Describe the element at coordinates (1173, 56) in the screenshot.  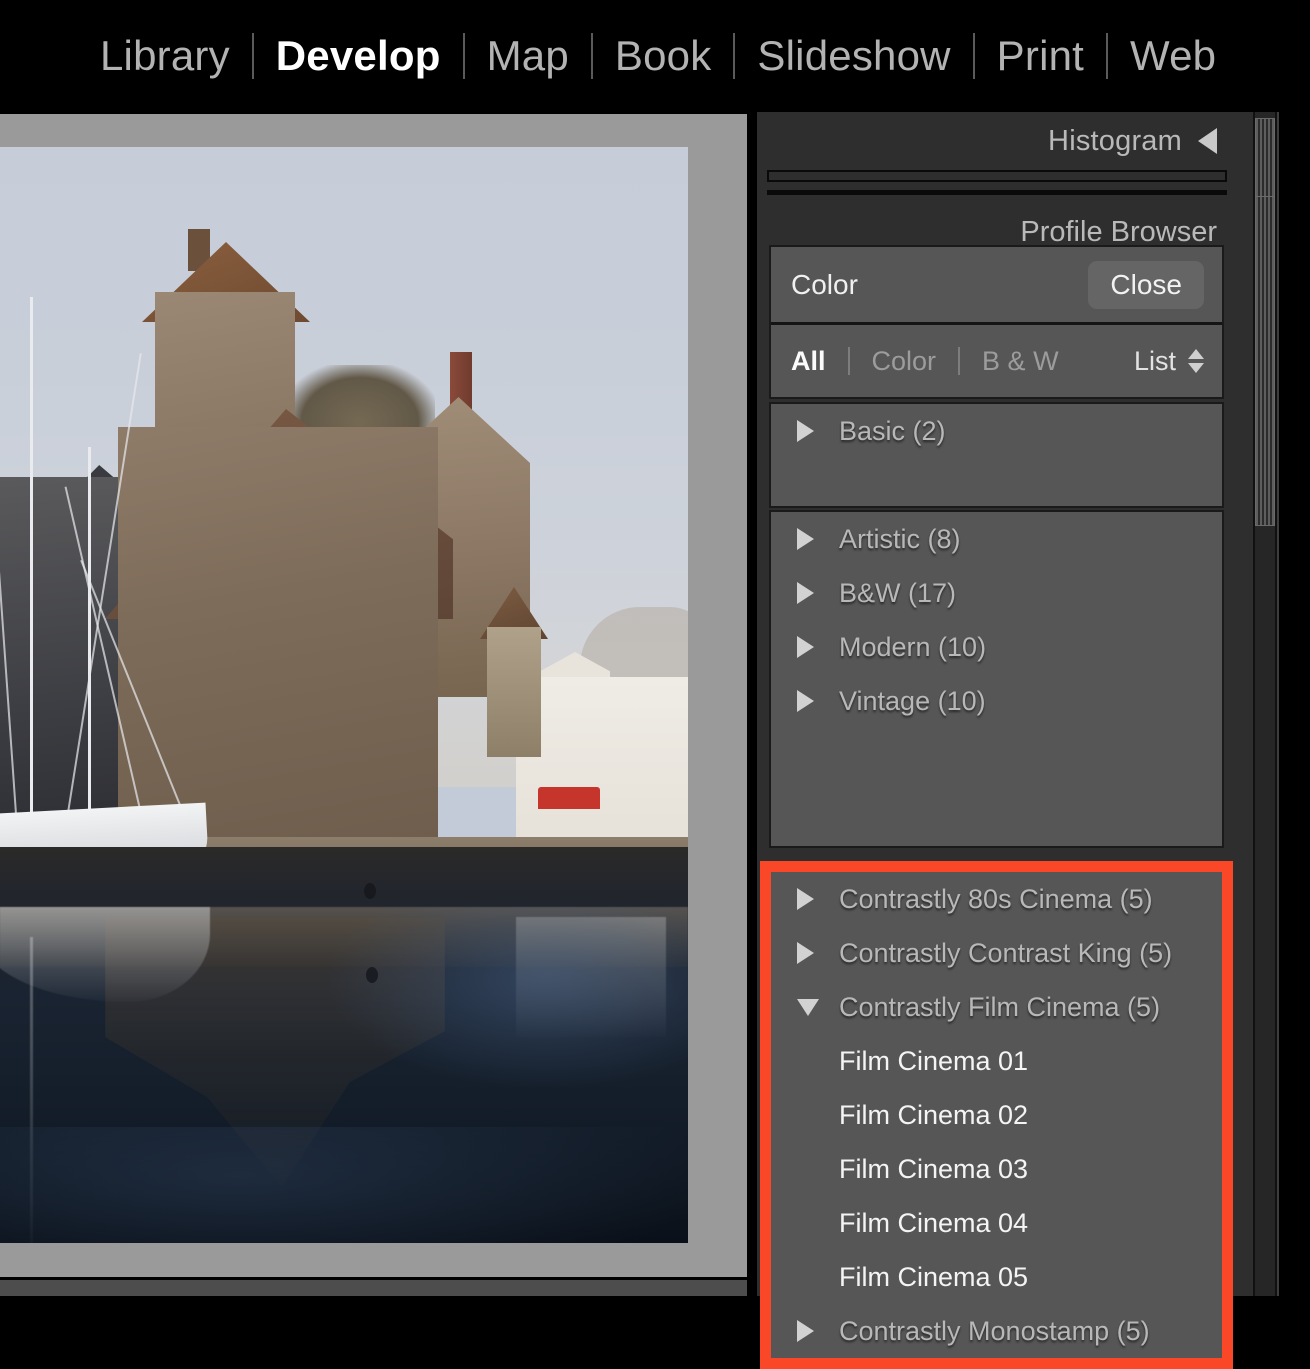
I see `module-web: Web` at that location.